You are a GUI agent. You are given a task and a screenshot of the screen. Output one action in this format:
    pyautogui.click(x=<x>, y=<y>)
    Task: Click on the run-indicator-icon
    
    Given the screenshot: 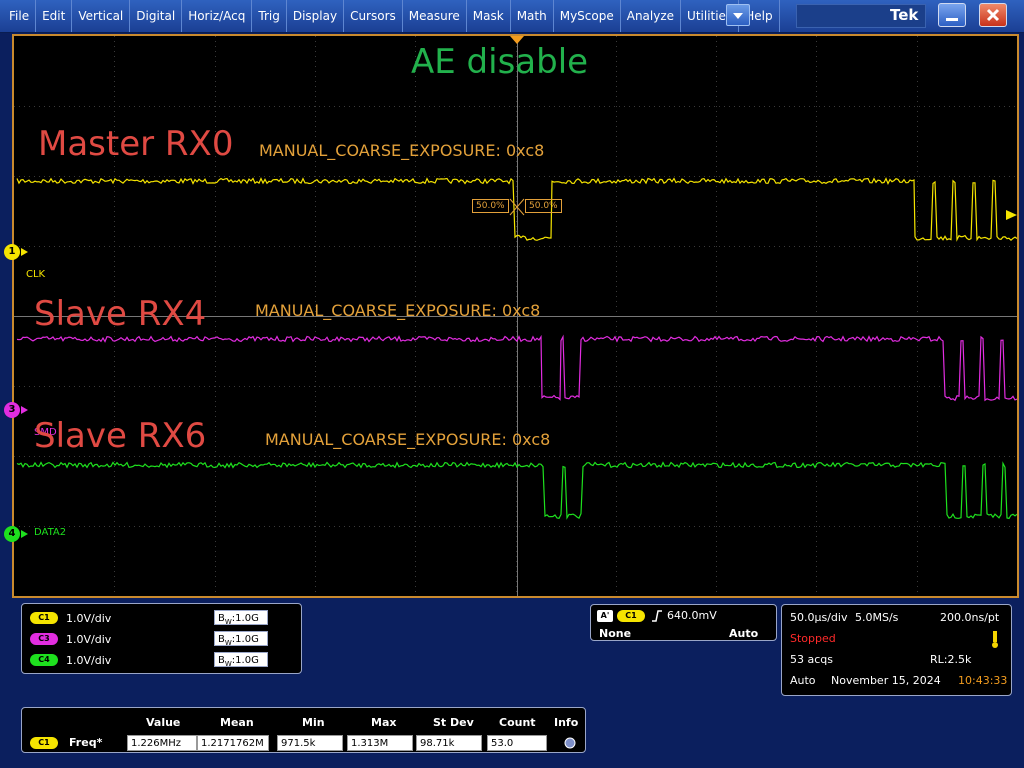 What is the action you would take?
    pyautogui.click(x=995, y=641)
    